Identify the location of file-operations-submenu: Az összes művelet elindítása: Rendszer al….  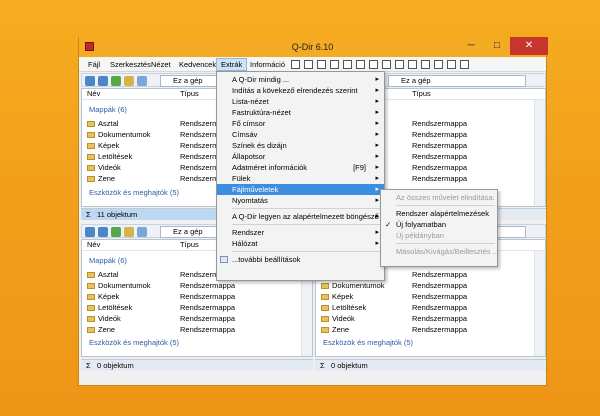
(439, 228).